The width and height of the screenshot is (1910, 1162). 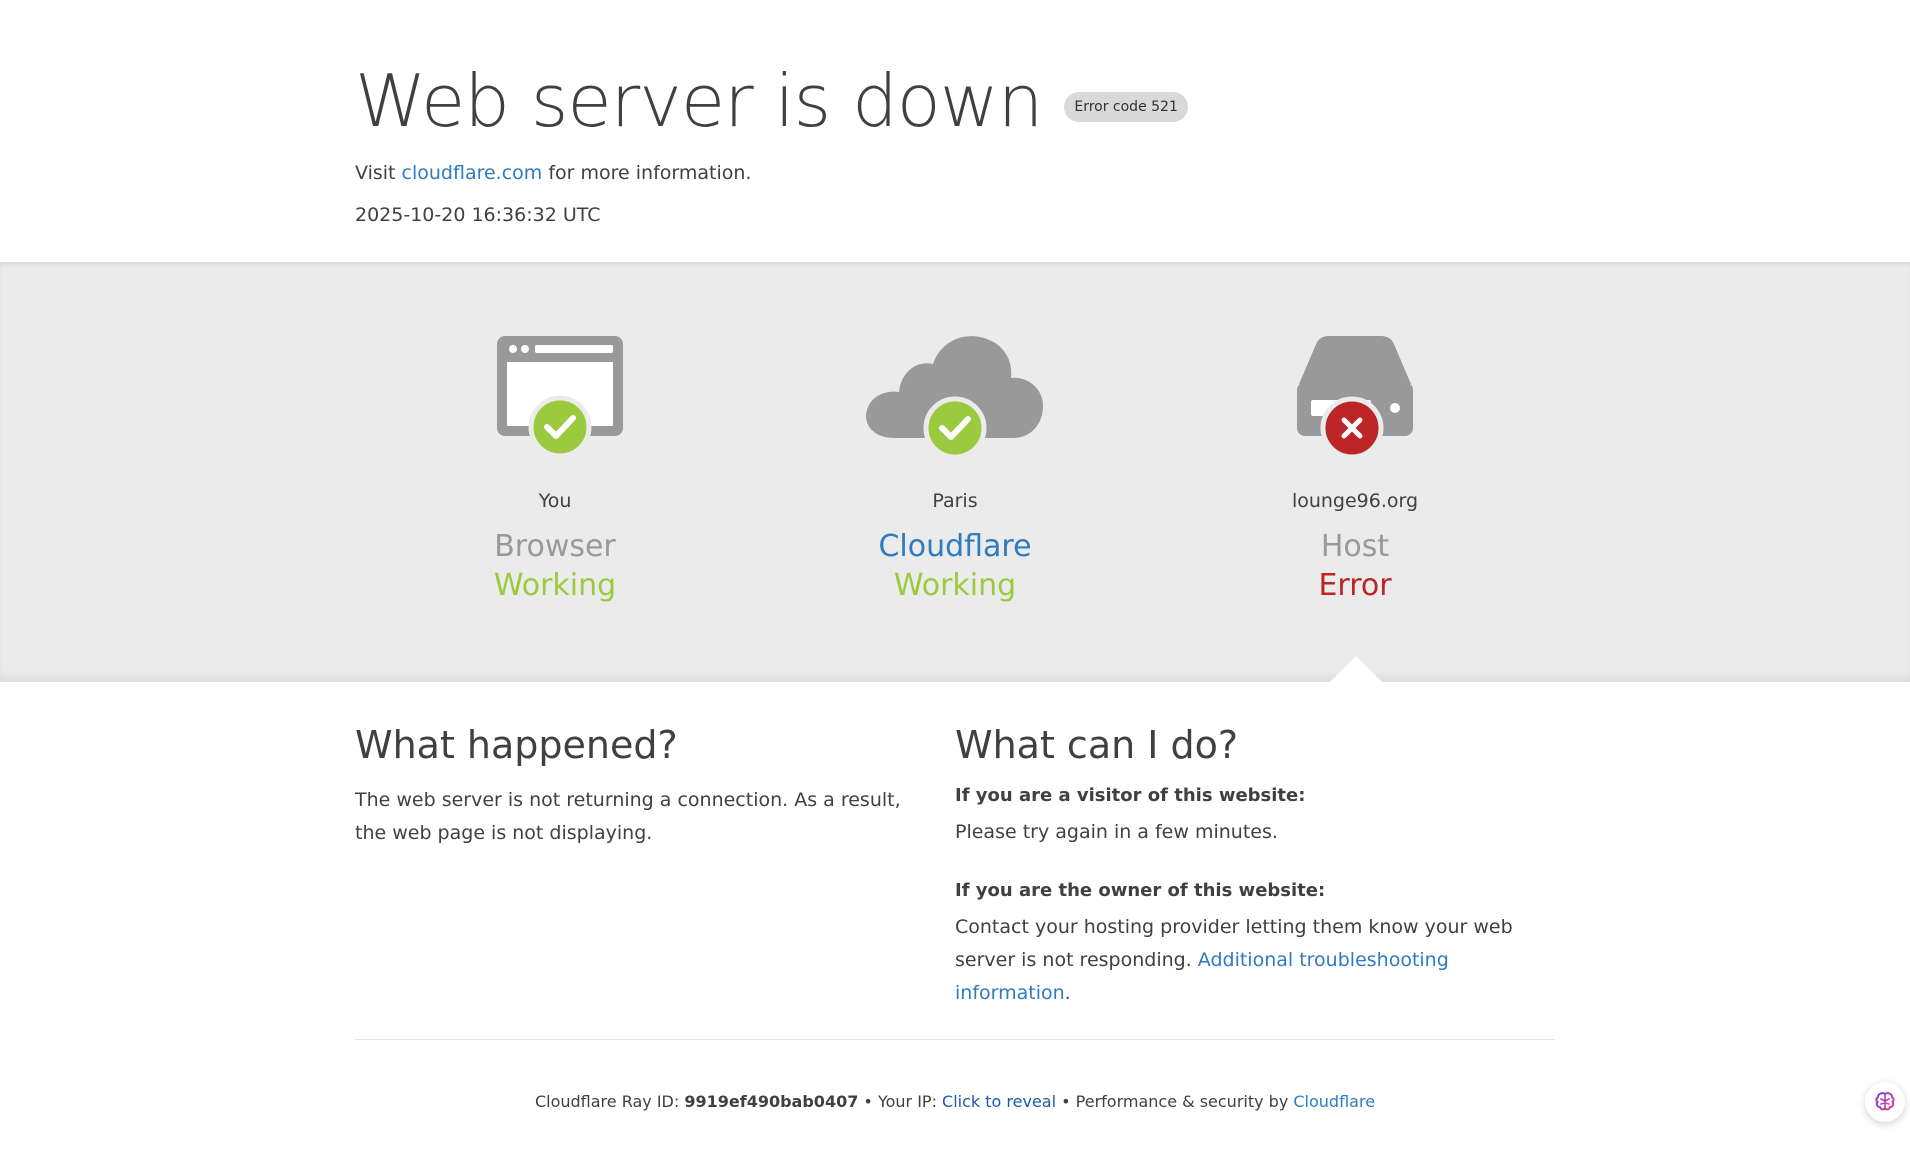 I want to click on status-location: You, so click(x=555, y=501).